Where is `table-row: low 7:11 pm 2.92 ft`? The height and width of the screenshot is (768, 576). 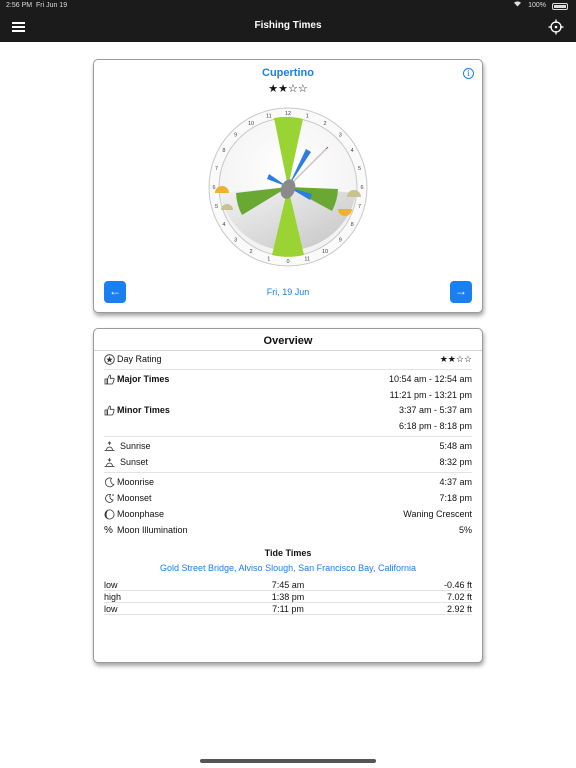 table-row: low 7:11 pm 2.92 ft is located at coordinates (288, 609).